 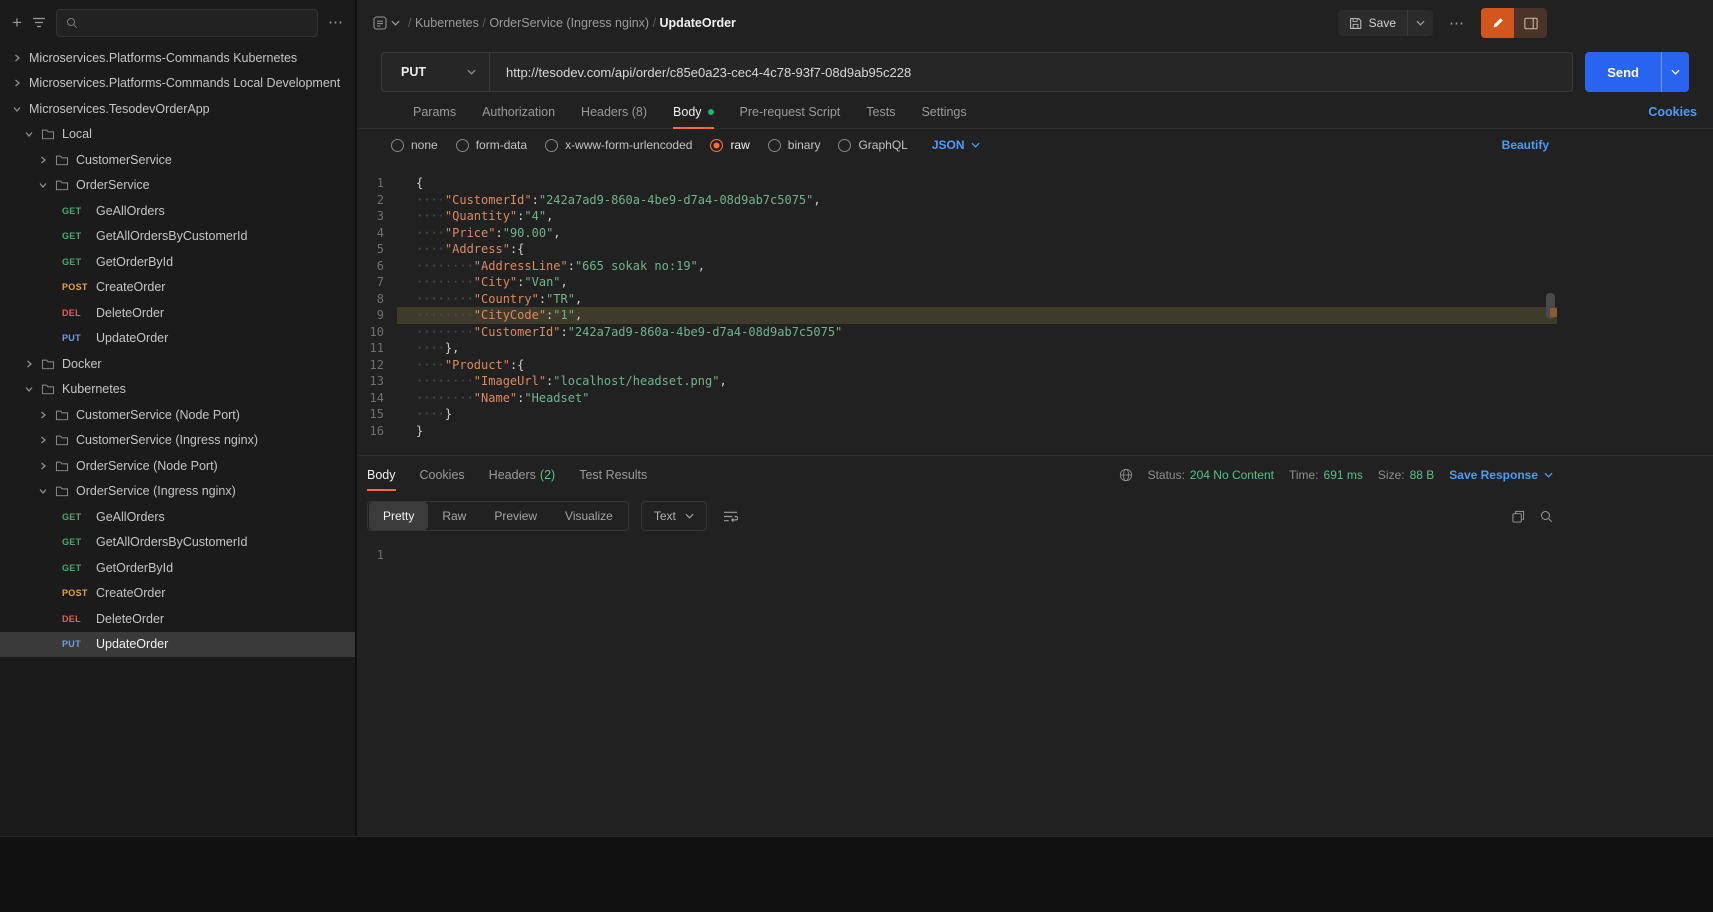 What do you see at coordinates (381, 475) in the screenshot?
I see `response-tab-body: Body` at bounding box center [381, 475].